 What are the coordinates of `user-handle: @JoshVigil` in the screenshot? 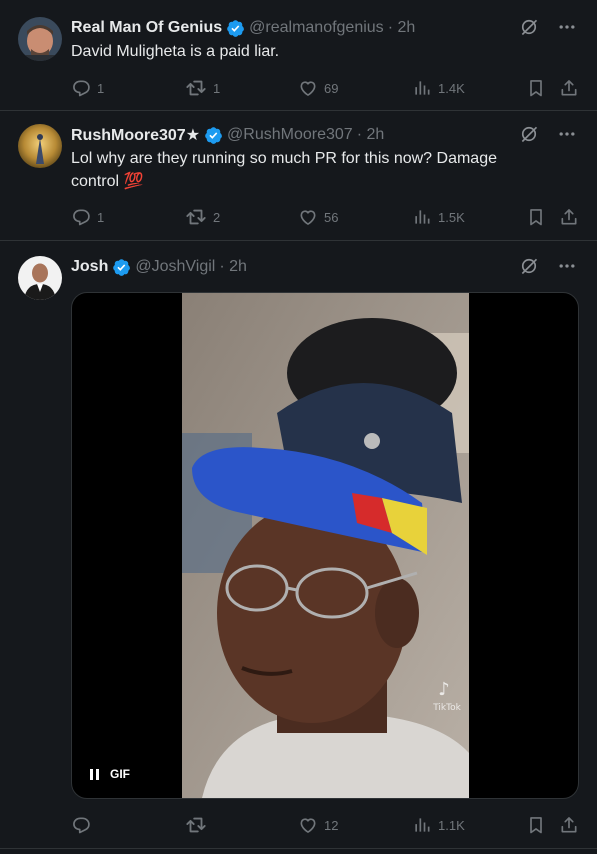 It's located at (175, 267).